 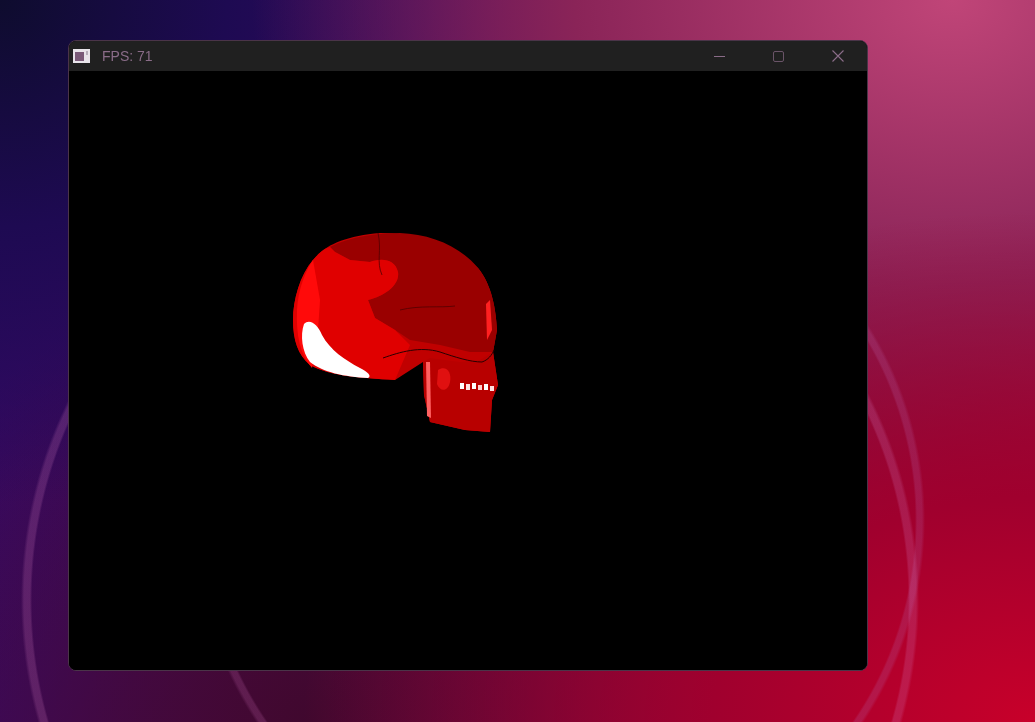 I want to click on close-icon, so click(x=837, y=56).